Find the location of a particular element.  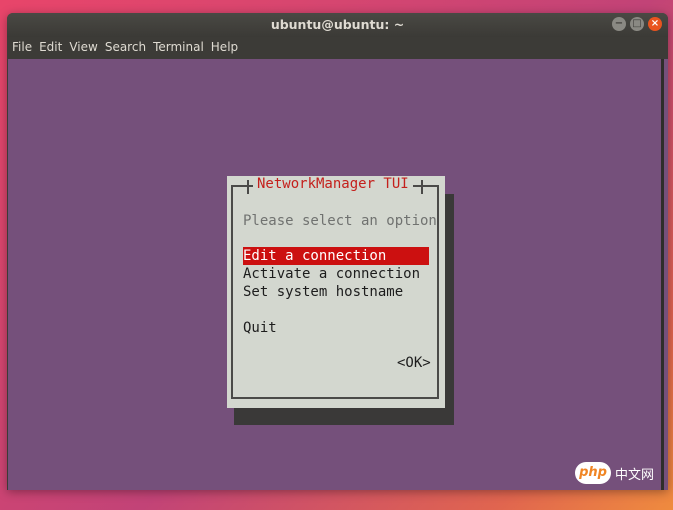

minimize-button: − is located at coordinates (619, 24).